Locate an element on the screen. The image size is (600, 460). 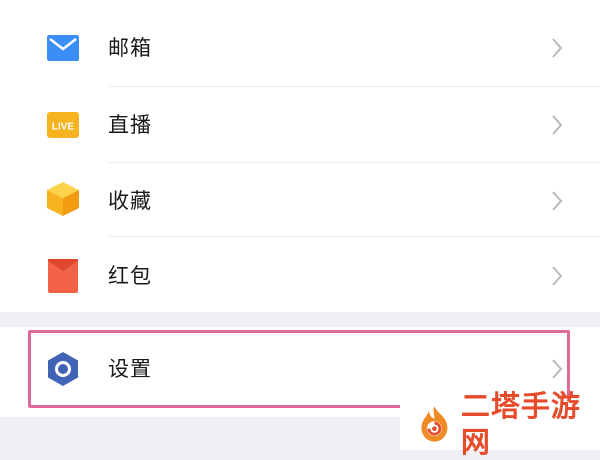
live-icon: LIVE is located at coordinates (63, 125).